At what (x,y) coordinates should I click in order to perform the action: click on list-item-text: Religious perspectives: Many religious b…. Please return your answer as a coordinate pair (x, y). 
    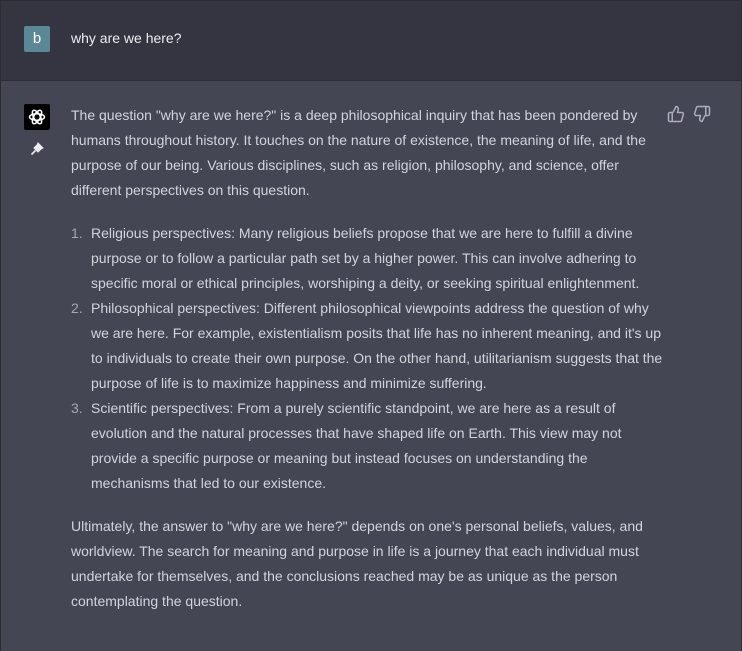
    Looking at the image, I should click on (365, 258).